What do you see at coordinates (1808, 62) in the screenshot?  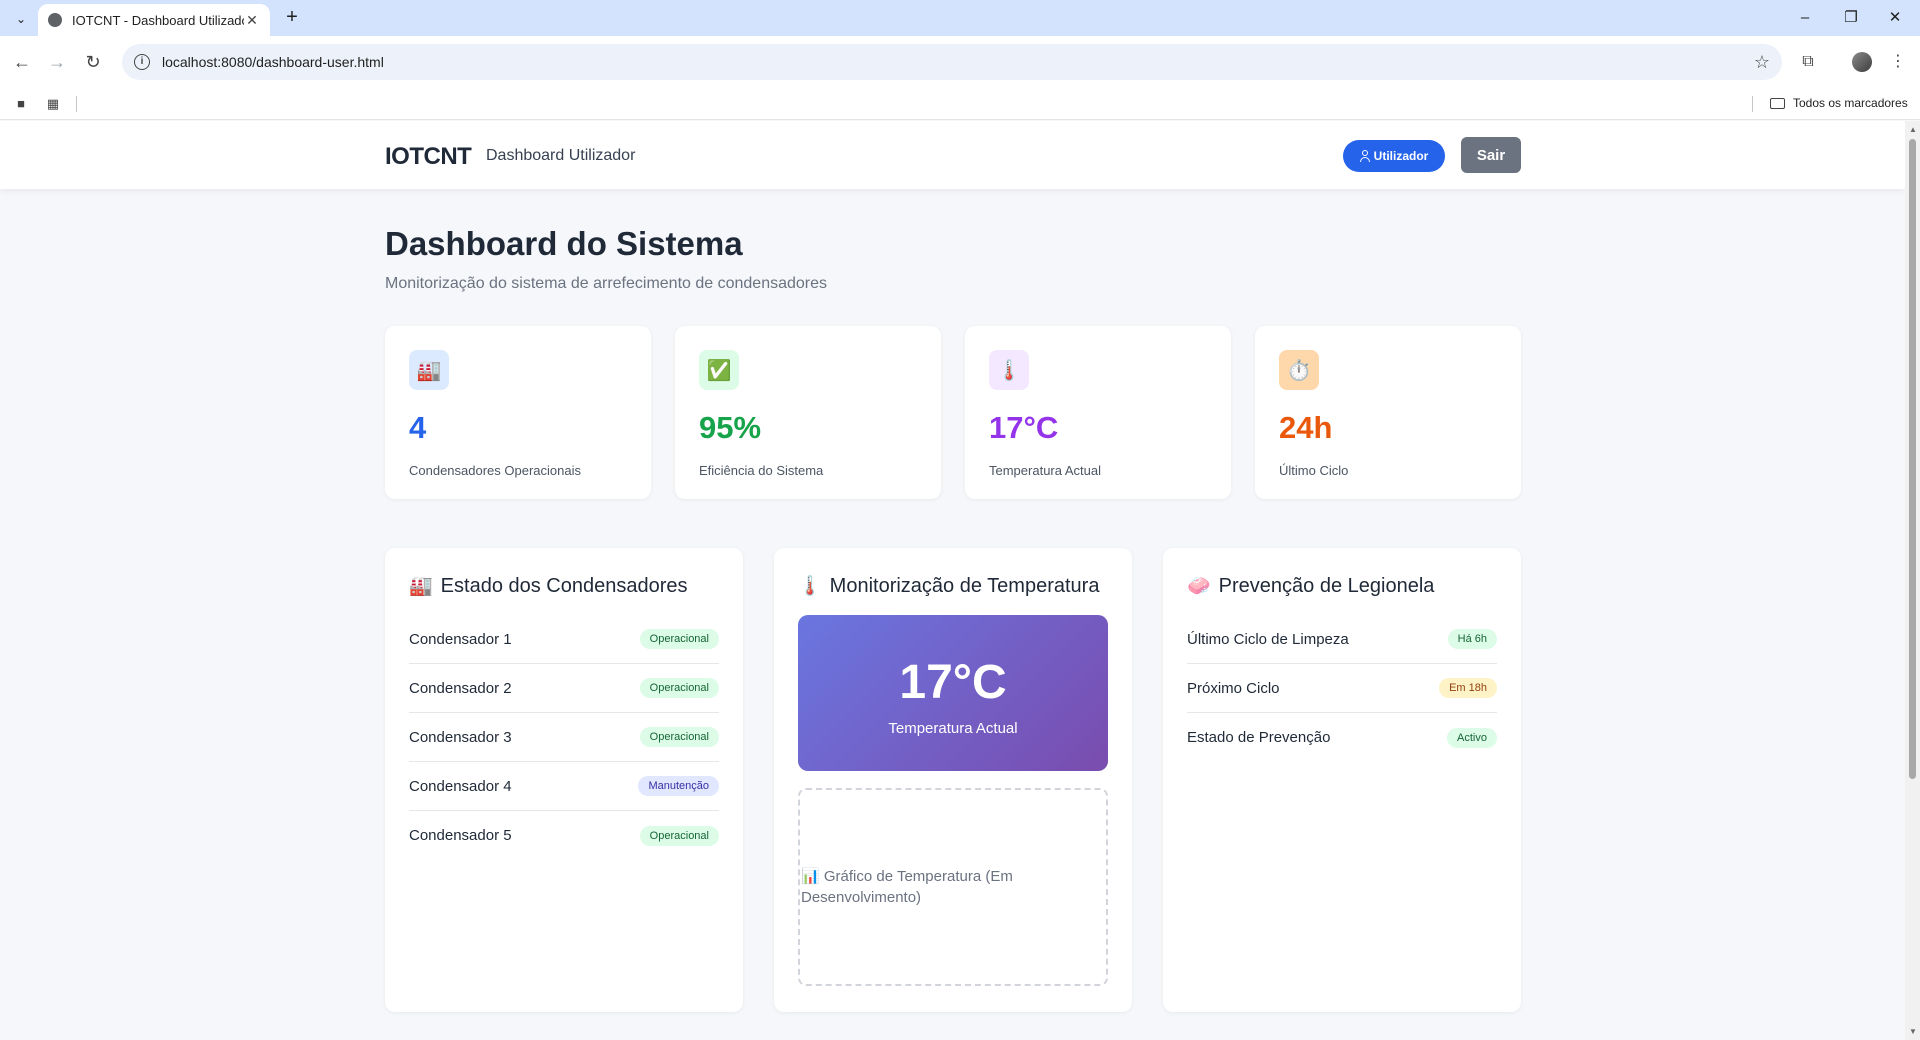 I see `extensions-icon: ⧉` at bounding box center [1808, 62].